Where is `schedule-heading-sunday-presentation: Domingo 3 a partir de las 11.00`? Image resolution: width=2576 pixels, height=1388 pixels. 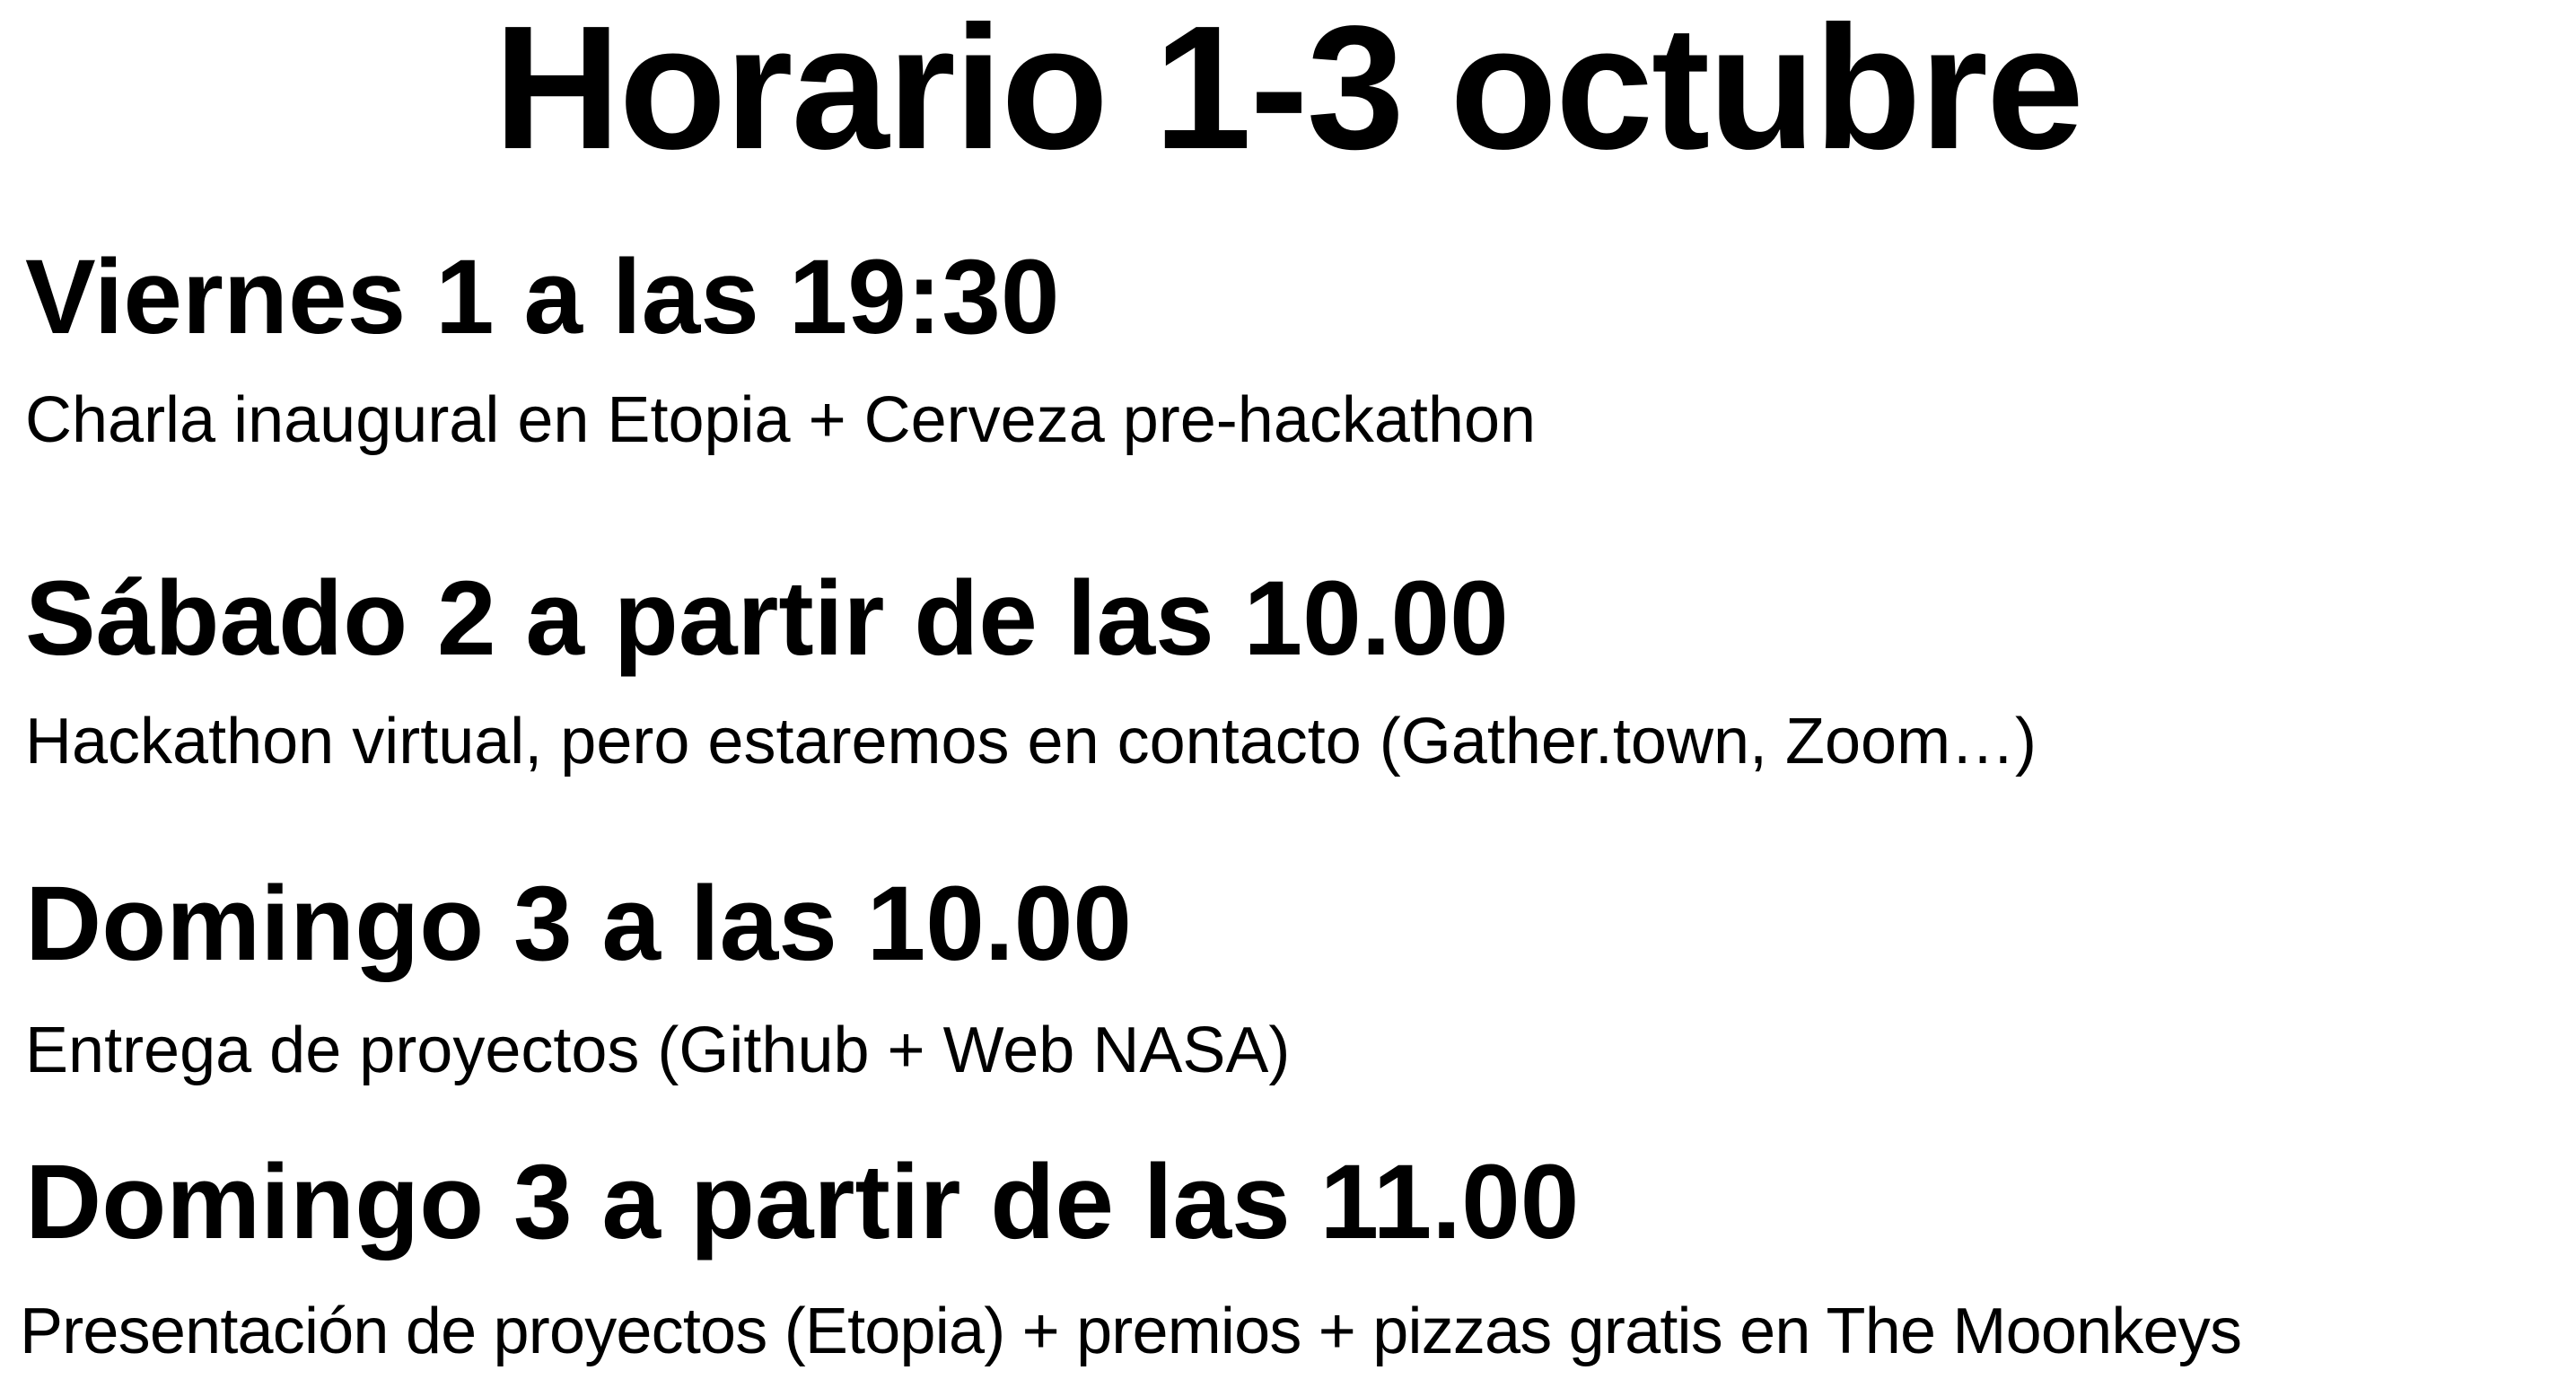
schedule-heading-sunday-presentation: Domingo 3 a partir de las 11.00 is located at coordinates (802, 1202).